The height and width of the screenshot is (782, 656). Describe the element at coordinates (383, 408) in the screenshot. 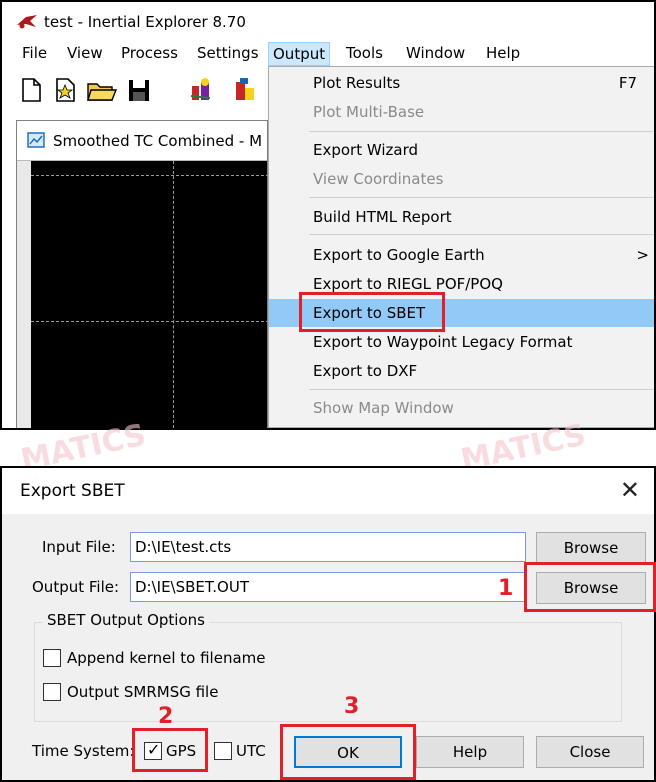

I see `menu-item-show-map-window: Show Map Window` at that location.